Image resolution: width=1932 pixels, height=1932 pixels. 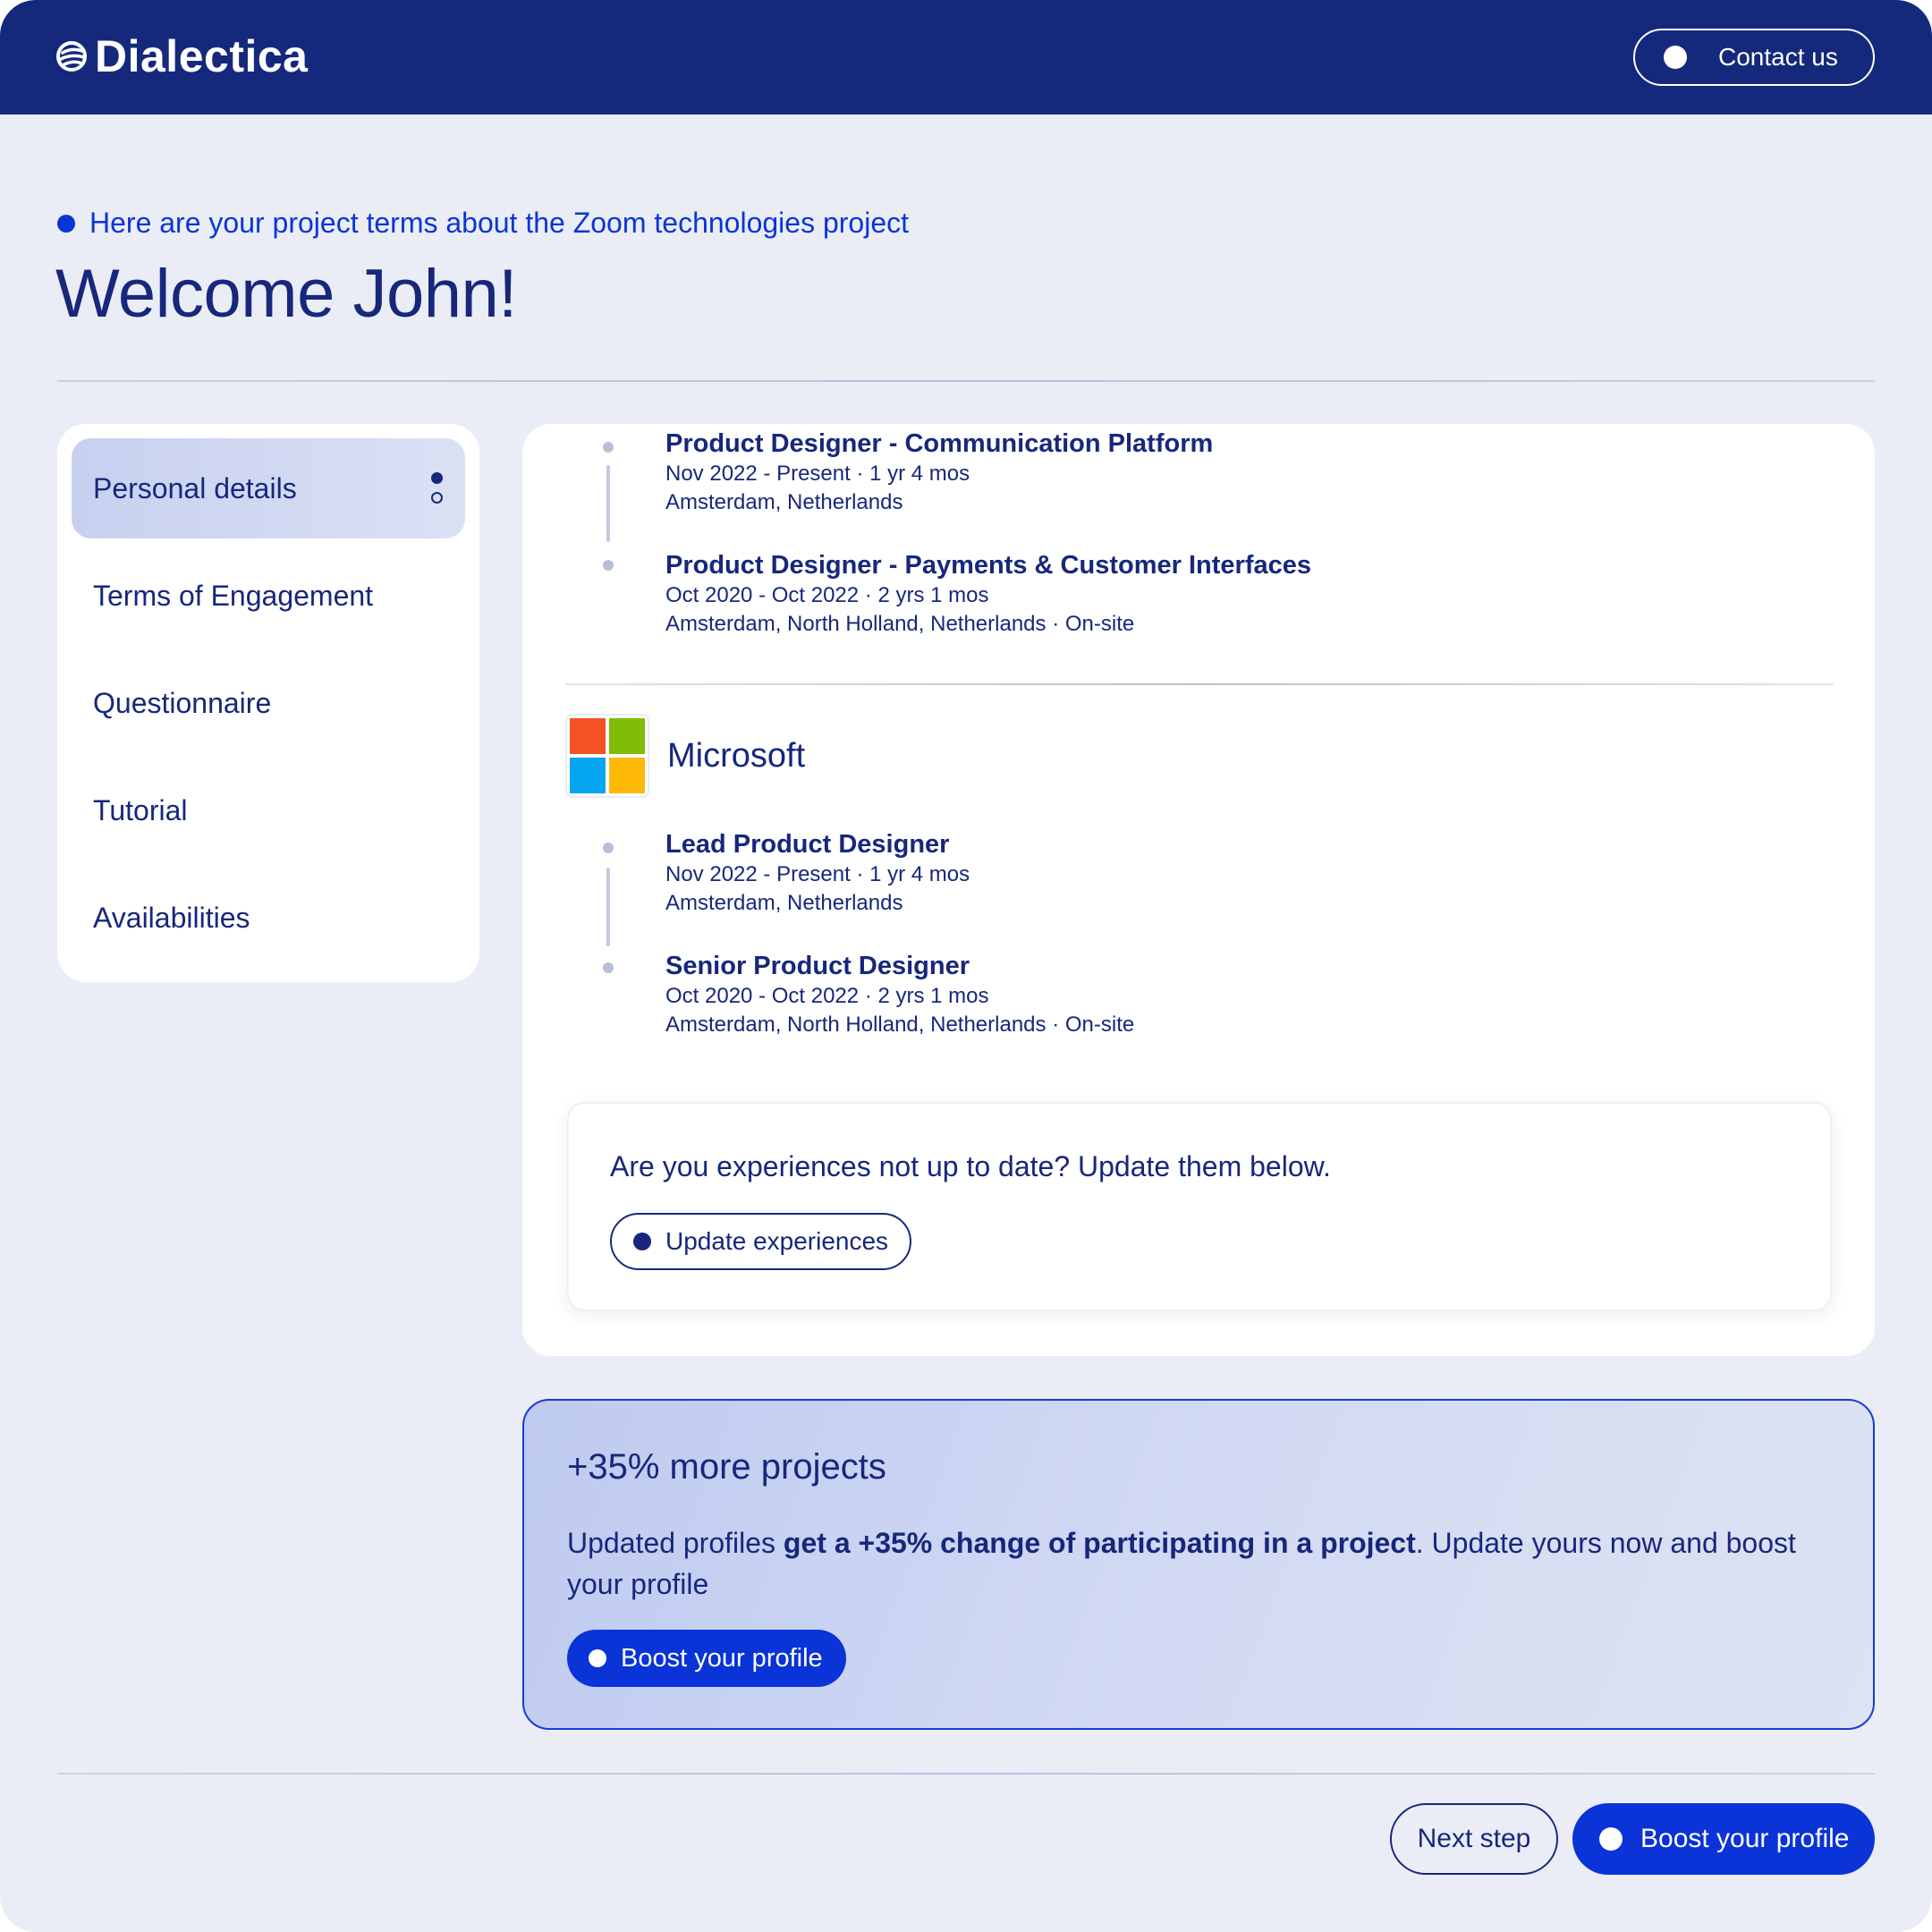 I want to click on footer-boost-profile-button: Boost your profile, so click(x=1723, y=1839).